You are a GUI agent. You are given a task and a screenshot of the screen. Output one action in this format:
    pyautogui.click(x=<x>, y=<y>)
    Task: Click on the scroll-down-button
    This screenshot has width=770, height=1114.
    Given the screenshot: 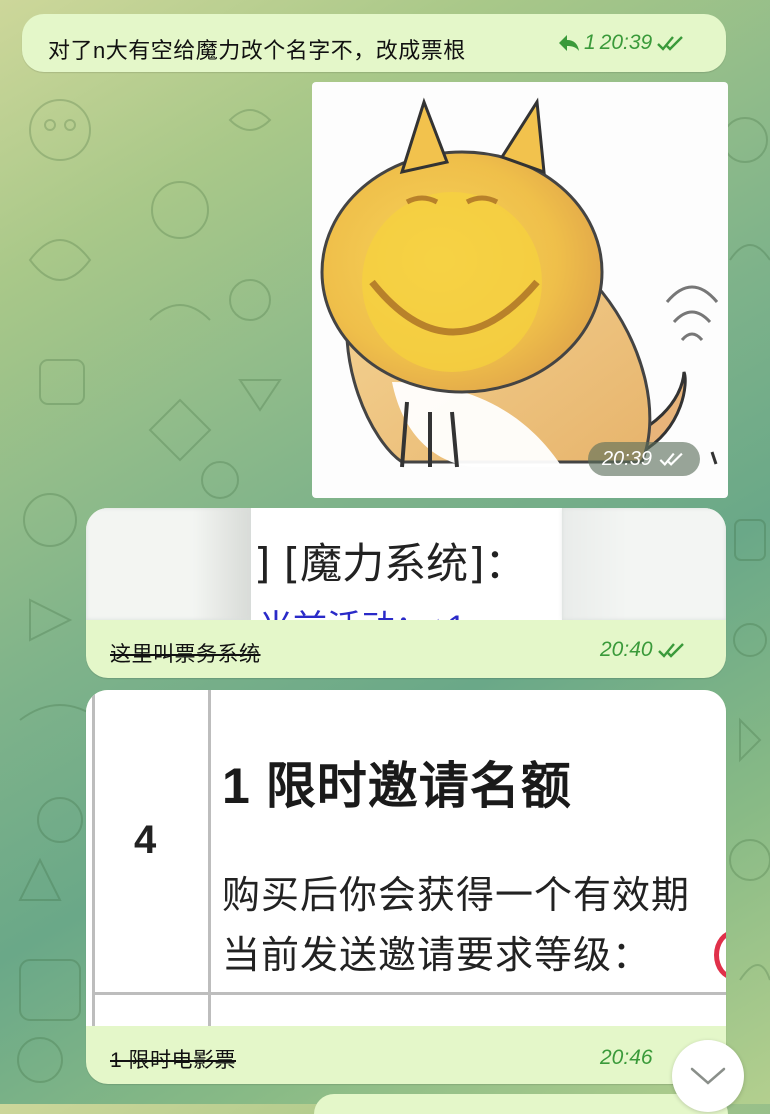 What is the action you would take?
    pyautogui.click(x=708, y=1076)
    